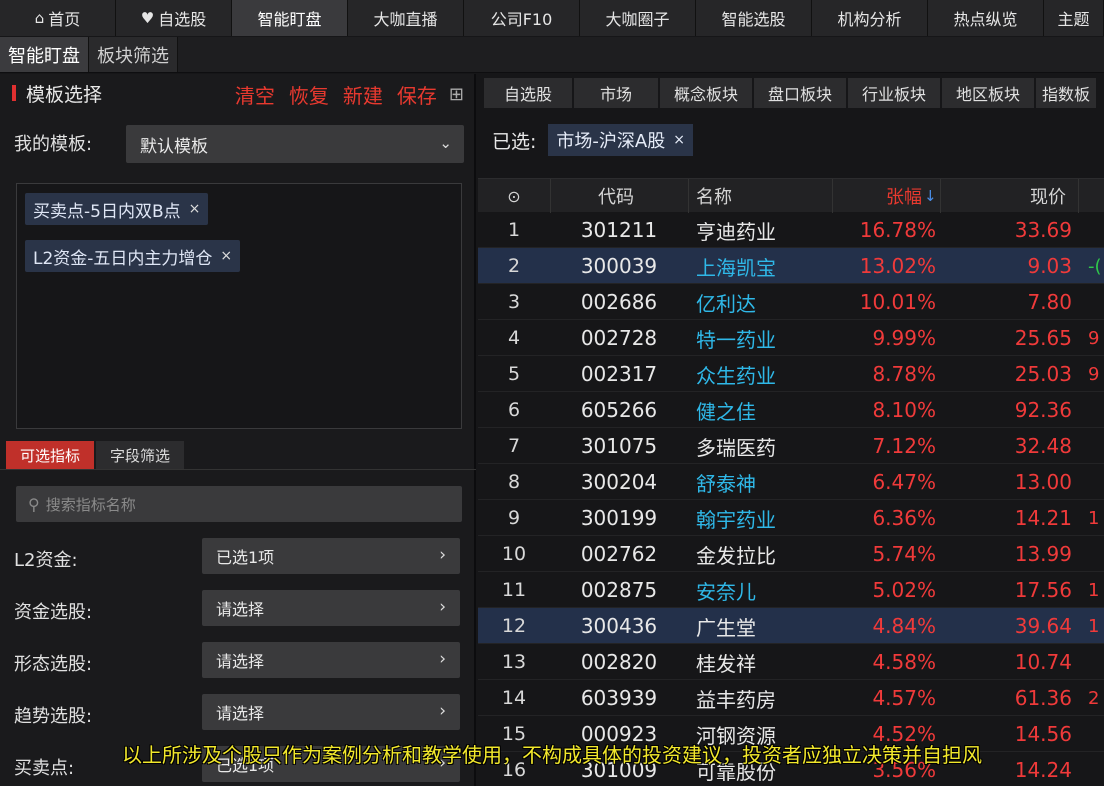 The width and height of the screenshot is (1104, 786). Describe the element at coordinates (619, 626) in the screenshot. I see `stock-code: 300436` at that location.